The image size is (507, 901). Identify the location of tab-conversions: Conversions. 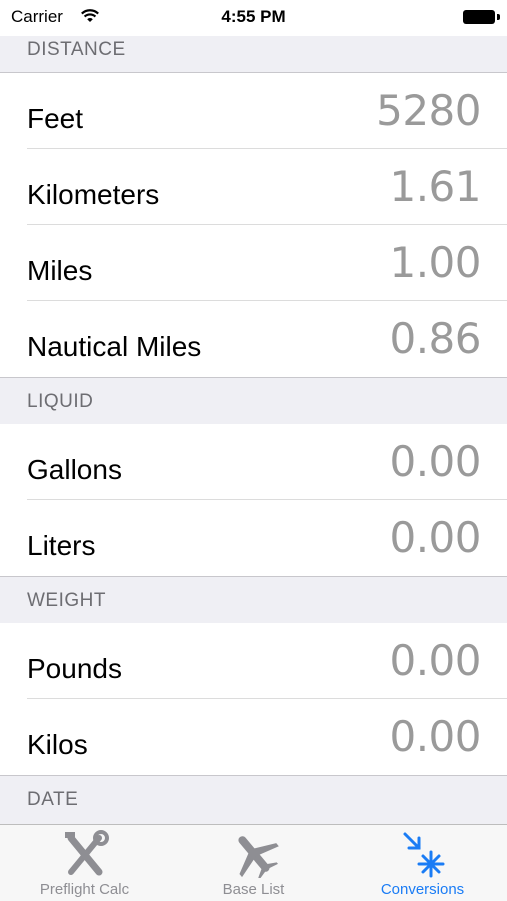
(422, 863).